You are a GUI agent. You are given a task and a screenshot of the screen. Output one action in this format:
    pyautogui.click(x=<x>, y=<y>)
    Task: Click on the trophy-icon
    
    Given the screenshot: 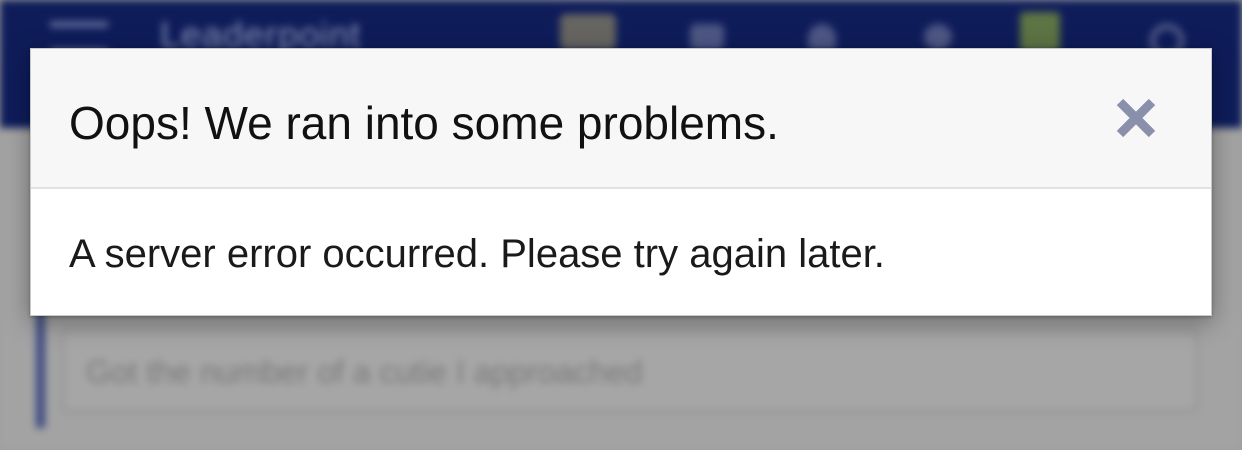 What is the action you would take?
    pyautogui.click(x=588, y=32)
    